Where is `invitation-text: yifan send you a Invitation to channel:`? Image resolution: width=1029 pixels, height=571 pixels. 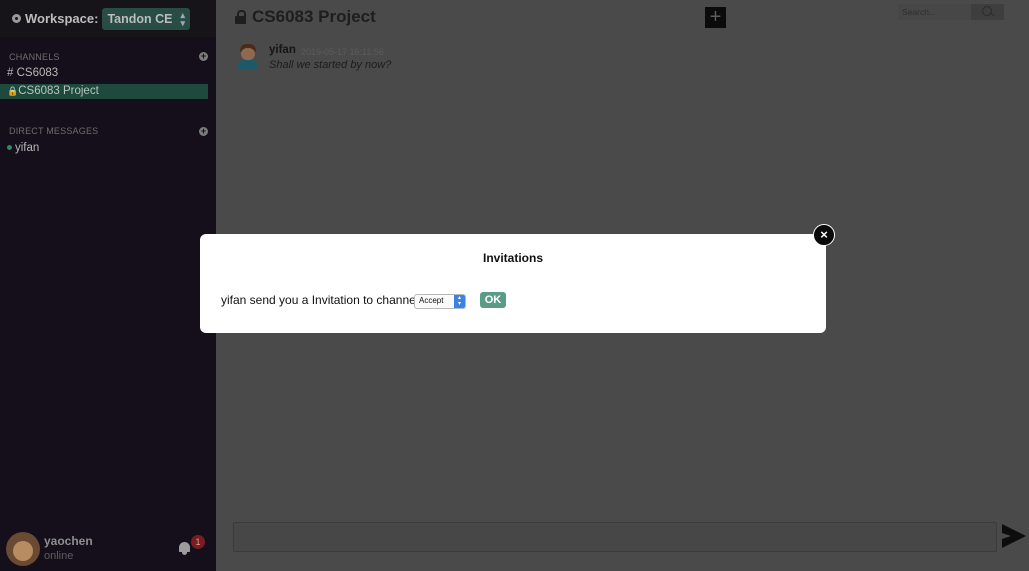 invitation-text: yifan send you a Invitation to channel: is located at coordinates (321, 300).